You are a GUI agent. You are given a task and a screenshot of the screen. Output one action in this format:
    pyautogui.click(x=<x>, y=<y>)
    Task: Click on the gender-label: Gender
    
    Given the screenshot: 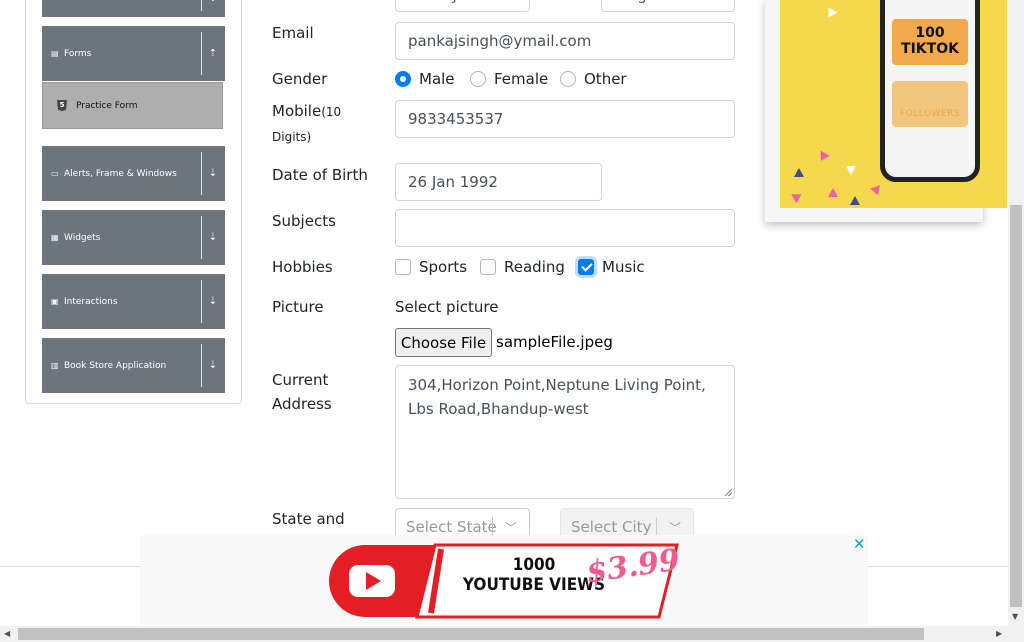 What is the action you would take?
    pyautogui.click(x=300, y=79)
    